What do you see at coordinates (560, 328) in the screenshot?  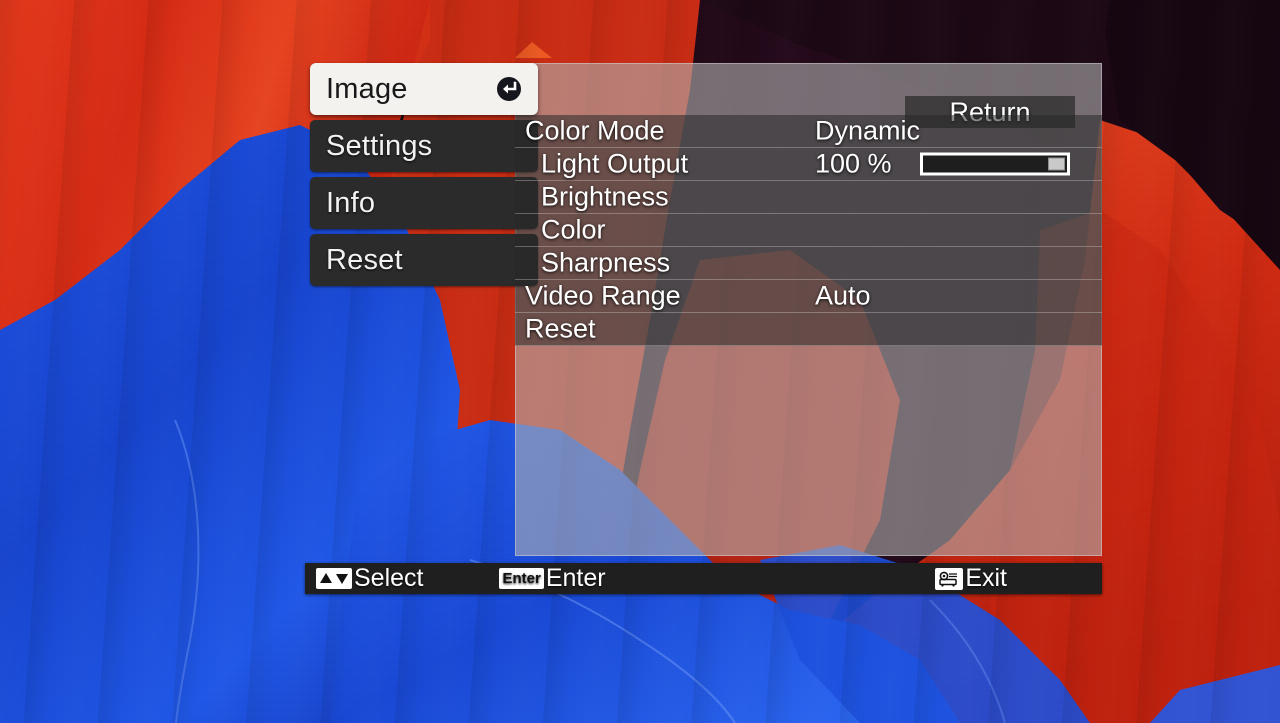 I see `row-label: Reset` at bounding box center [560, 328].